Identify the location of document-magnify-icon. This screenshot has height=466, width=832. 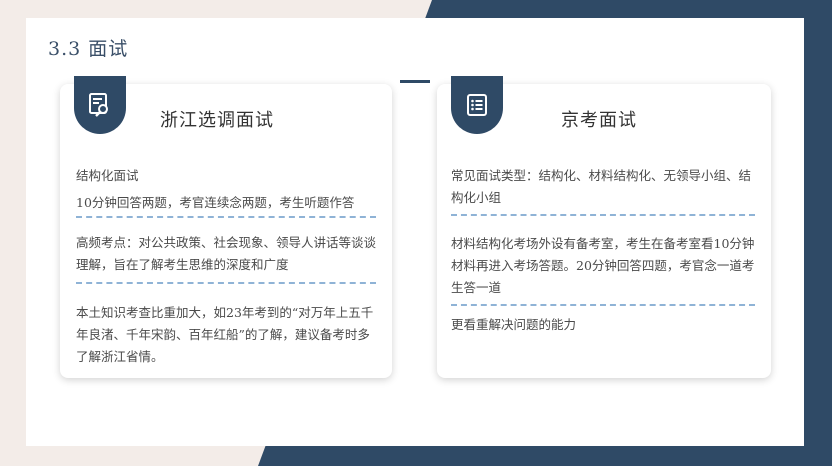
(98, 105).